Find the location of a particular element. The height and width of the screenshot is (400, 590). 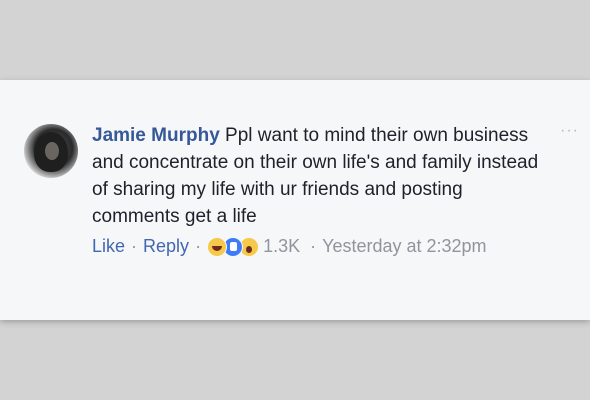

haha-icon is located at coordinates (217, 246).